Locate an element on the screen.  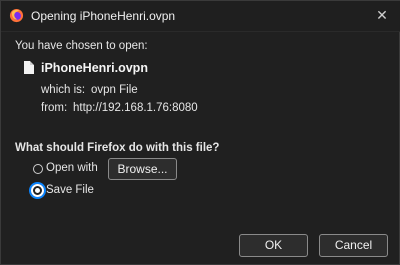
file-icon is located at coordinates (29, 67).